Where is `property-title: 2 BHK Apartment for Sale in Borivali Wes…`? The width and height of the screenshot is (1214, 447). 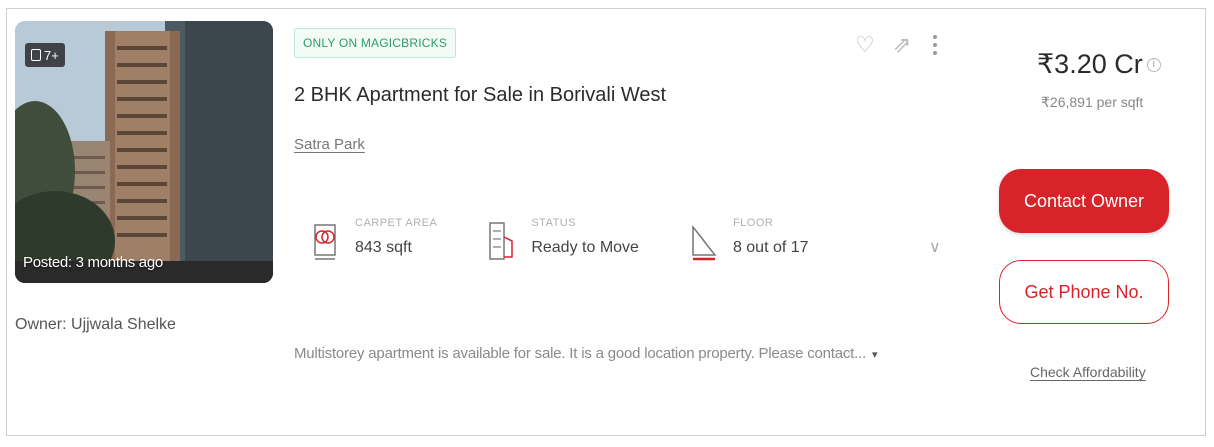
property-title: 2 BHK Apartment for Sale in Borivali Wes… is located at coordinates (480, 95).